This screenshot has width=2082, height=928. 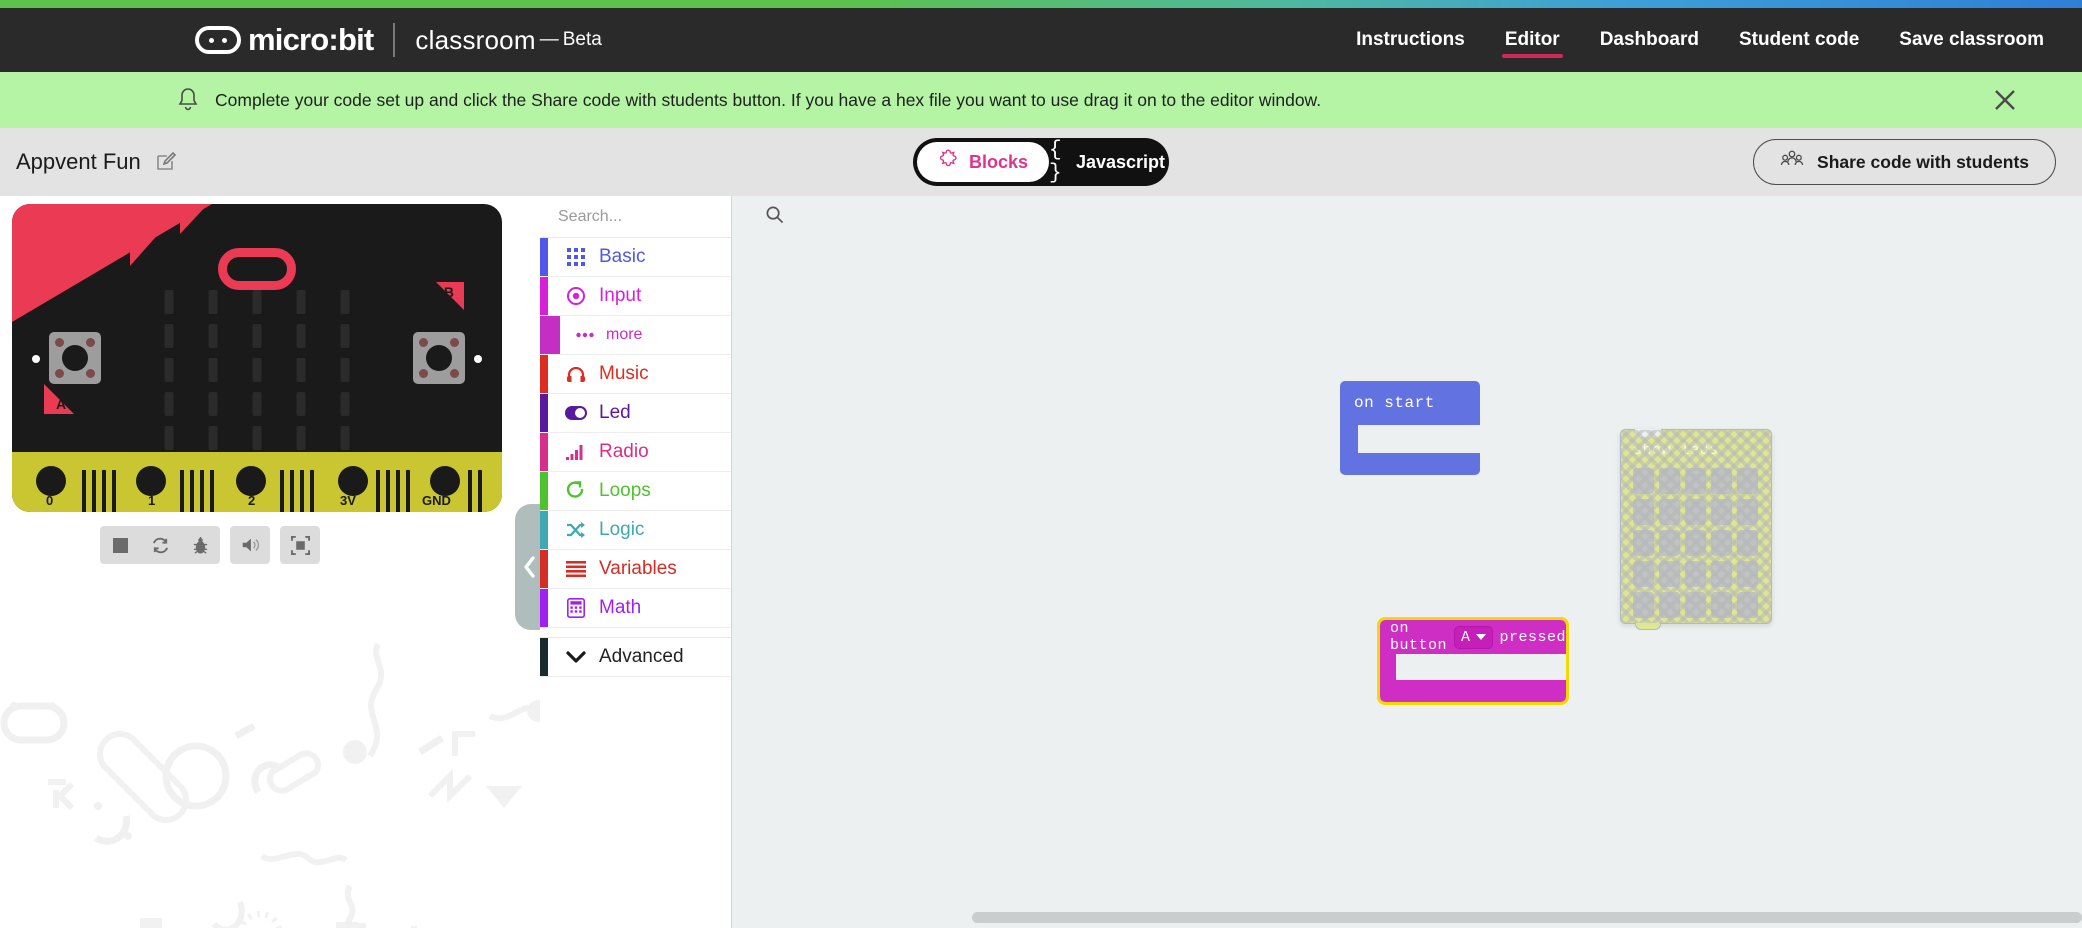 I want to click on shuffle-icon, so click(x=576, y=530).